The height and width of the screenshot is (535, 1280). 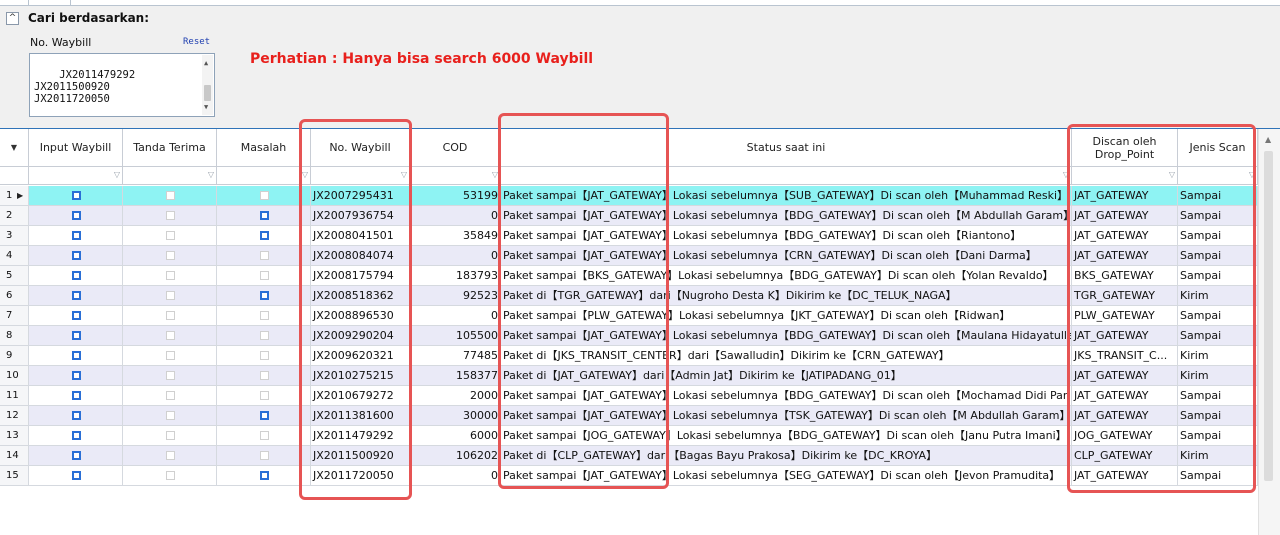 I want to click on header-input-waybill: Input Waybill, so click(x=76, y=148).